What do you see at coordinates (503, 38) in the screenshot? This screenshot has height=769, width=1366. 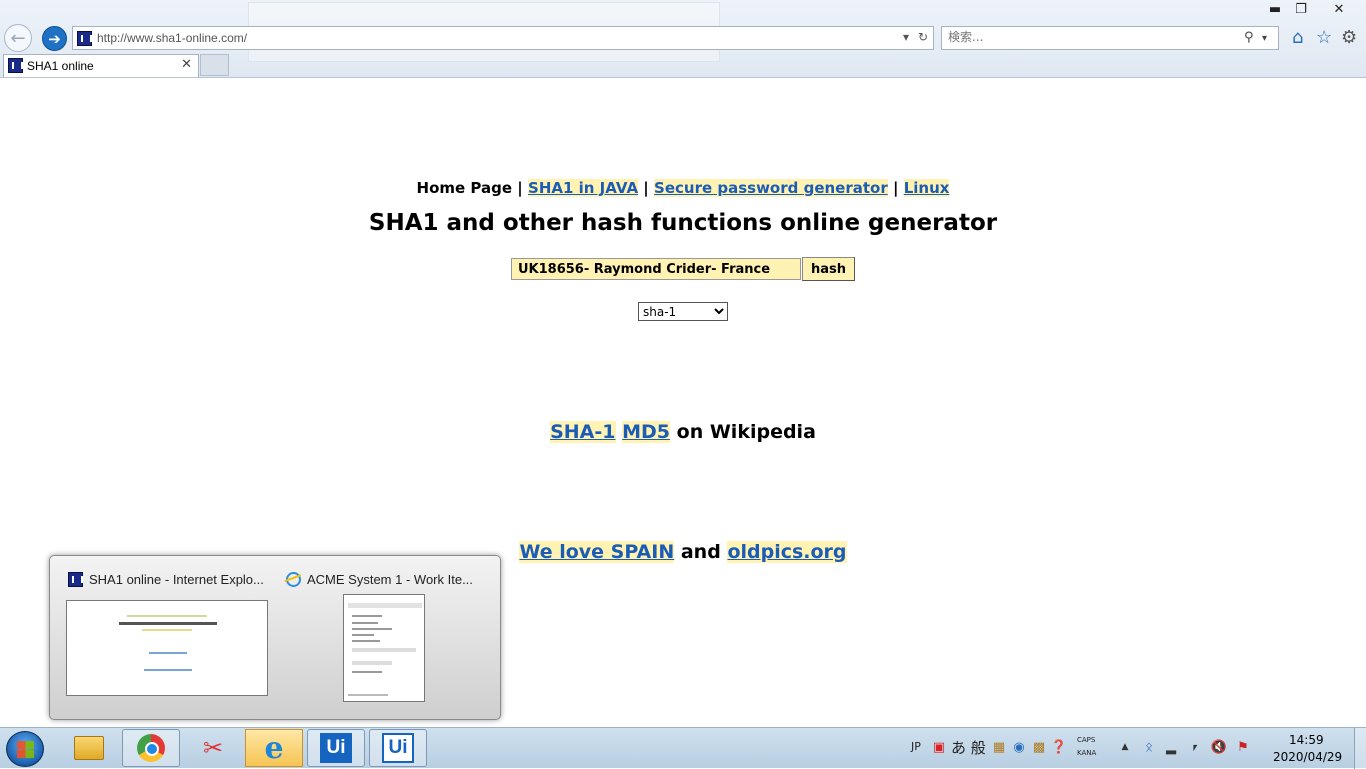 I see `address-bar: http://www.sha1-online.com/ ▾ ↻` at bounding box center [503, 38].